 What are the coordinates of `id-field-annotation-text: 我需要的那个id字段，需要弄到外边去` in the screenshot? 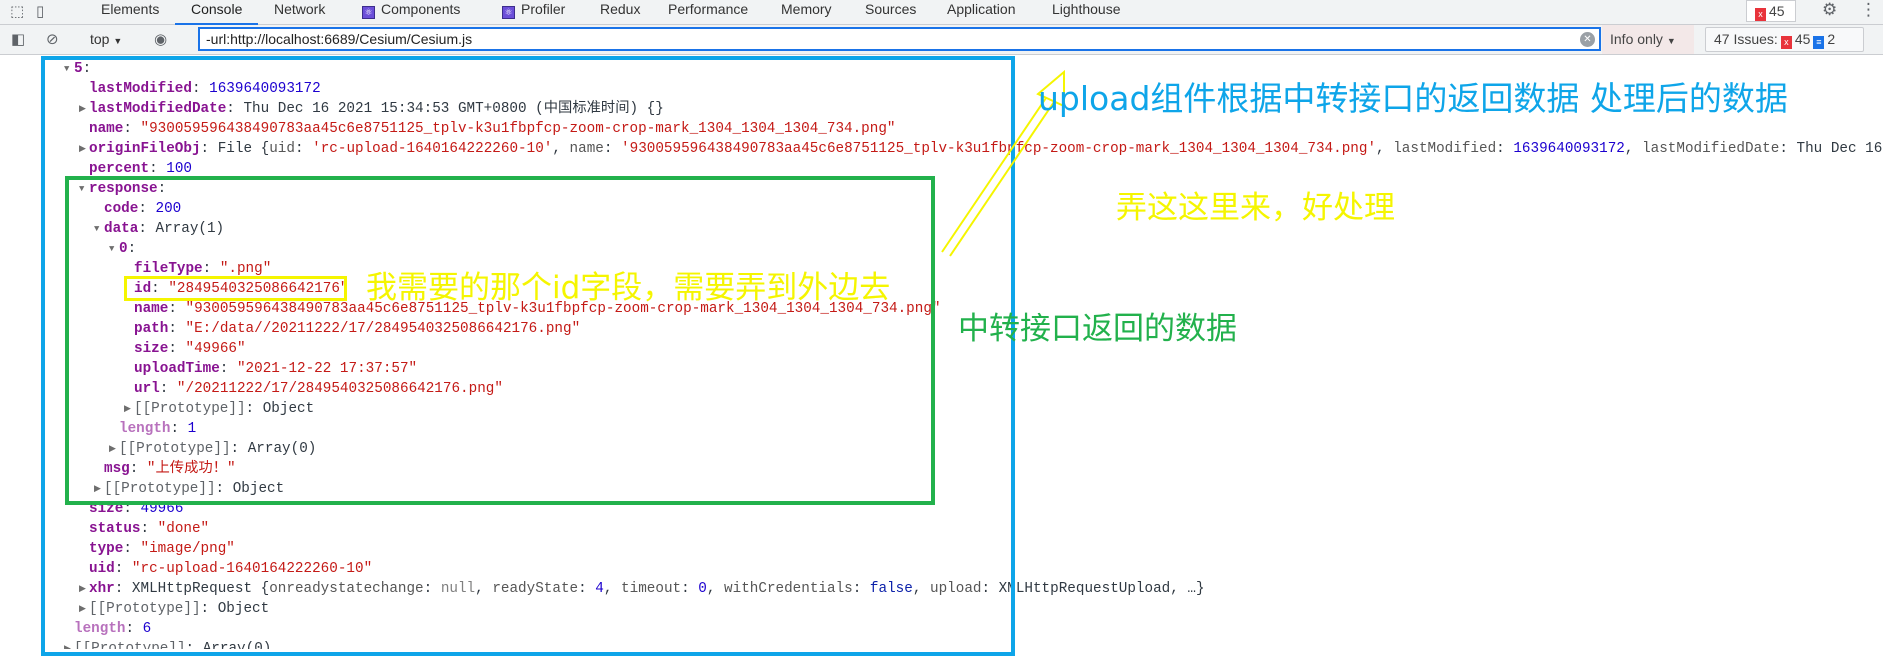 It's located at (628, 288).